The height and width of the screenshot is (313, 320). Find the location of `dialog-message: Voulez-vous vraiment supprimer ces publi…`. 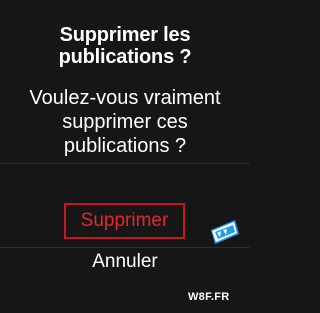

dialog-message: Voulez-vous vraiment supprimer ces publi… is located at coordinates (125, 122).